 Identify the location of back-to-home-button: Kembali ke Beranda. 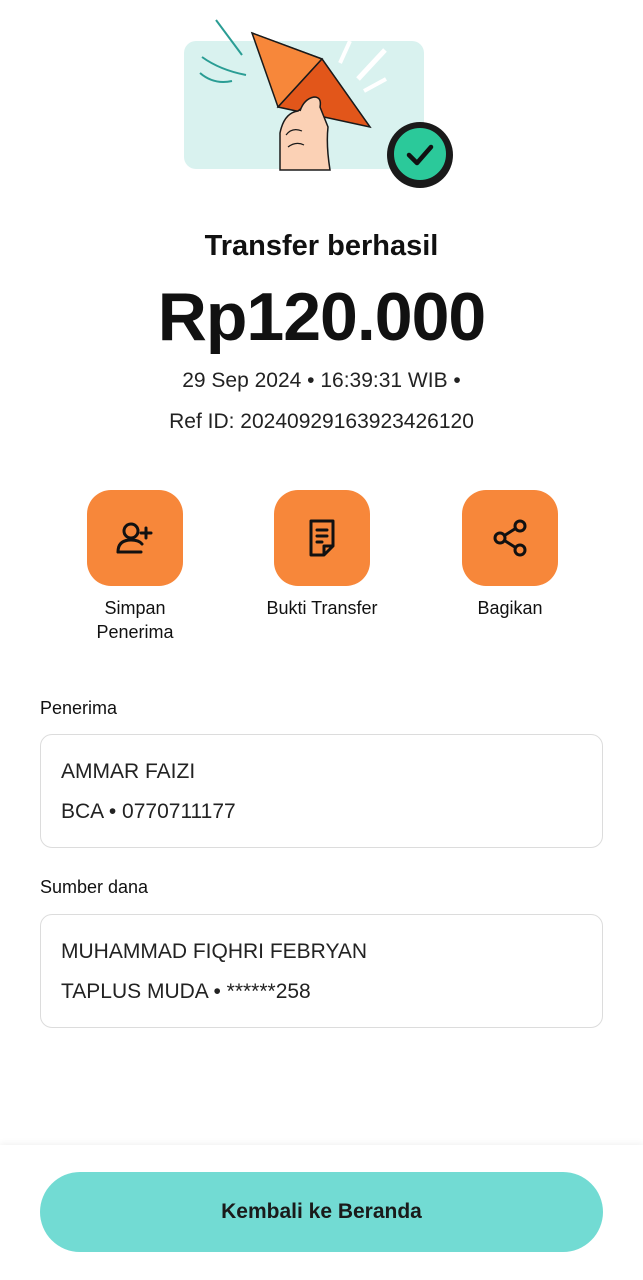
(321, 1212).